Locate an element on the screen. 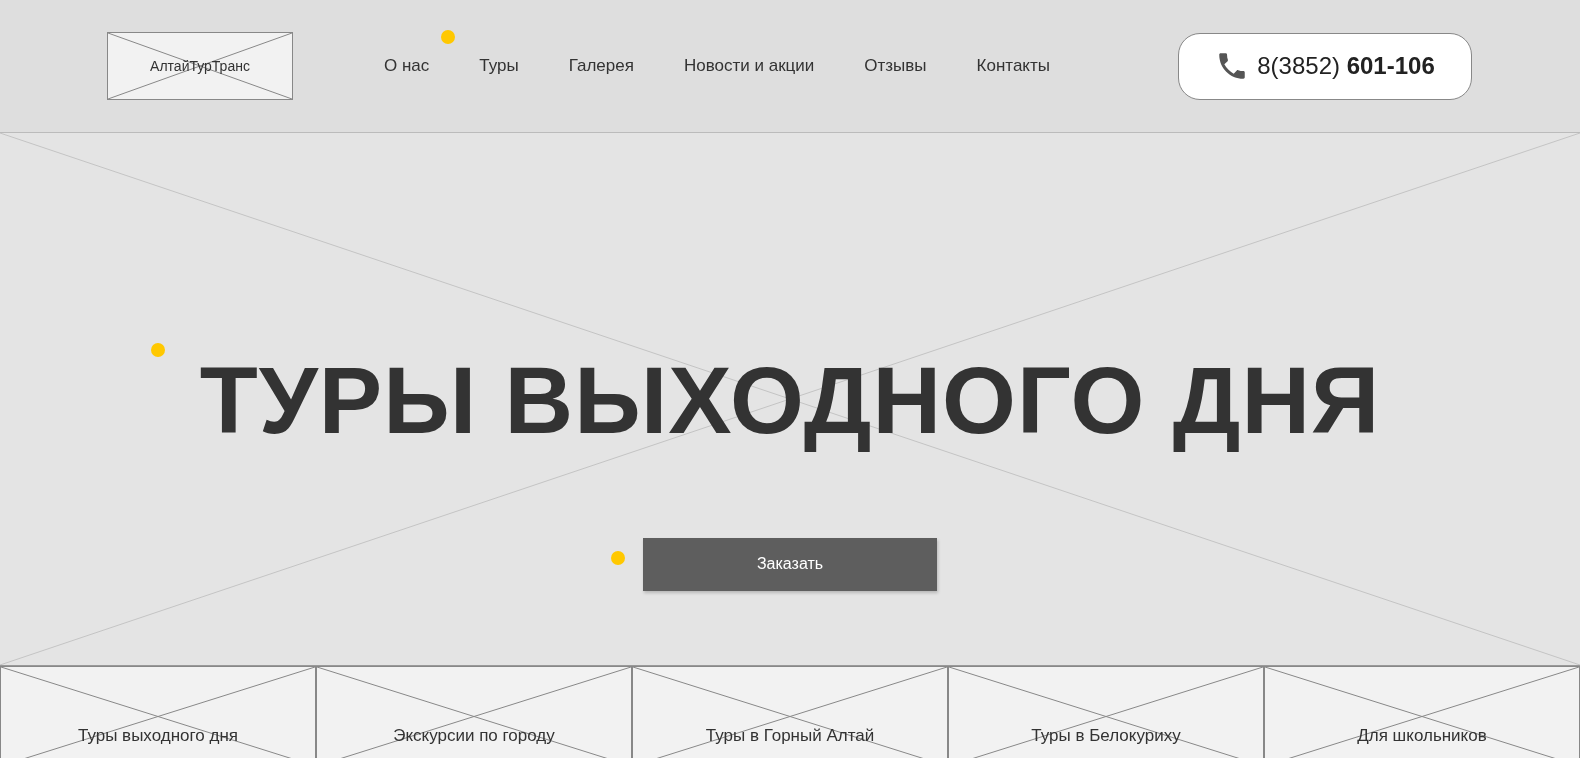 The height and width of the screenshot is (758, 1580). phone-button: 8(3852) 601-106 is located at coordinates (1325, 66).